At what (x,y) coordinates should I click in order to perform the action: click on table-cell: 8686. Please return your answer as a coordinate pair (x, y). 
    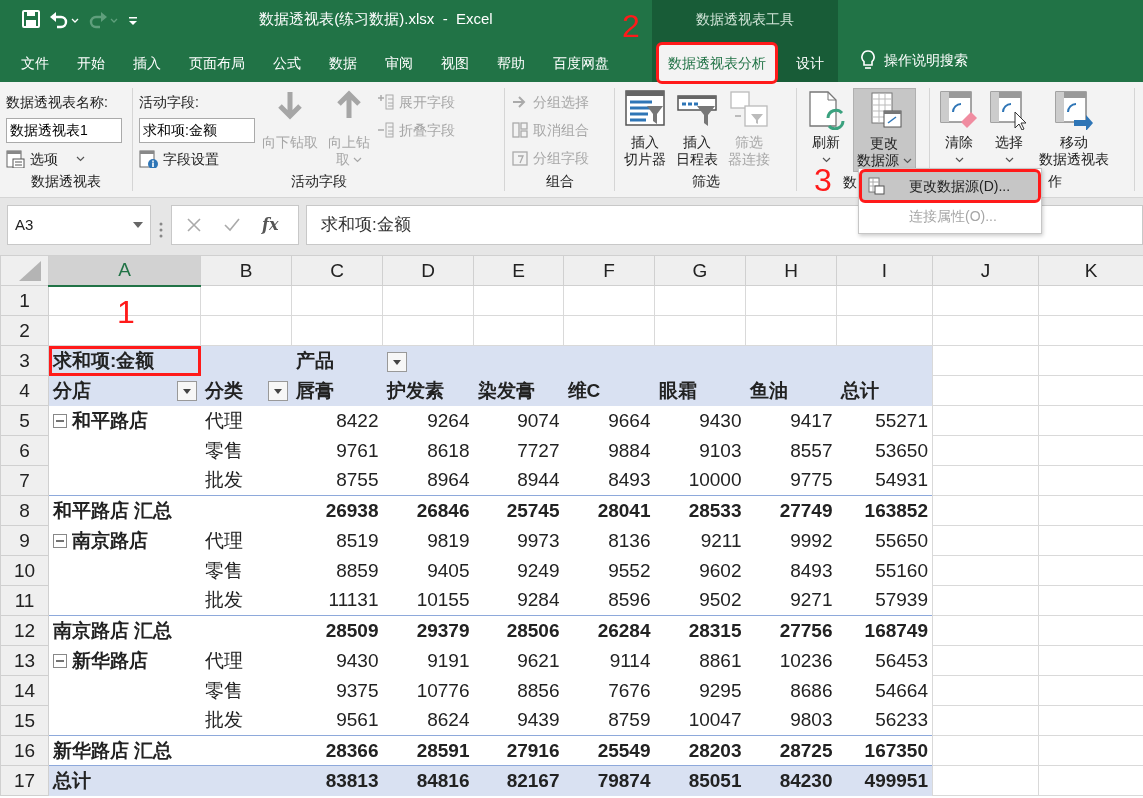
    Looking at the image, I should click on (811, 690).